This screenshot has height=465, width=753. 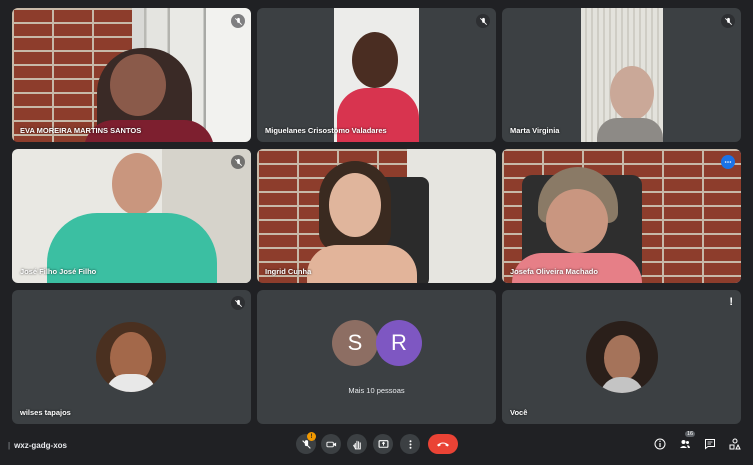 I want to click on participant-name: wilses tapajos, so click(x=45, y=412).